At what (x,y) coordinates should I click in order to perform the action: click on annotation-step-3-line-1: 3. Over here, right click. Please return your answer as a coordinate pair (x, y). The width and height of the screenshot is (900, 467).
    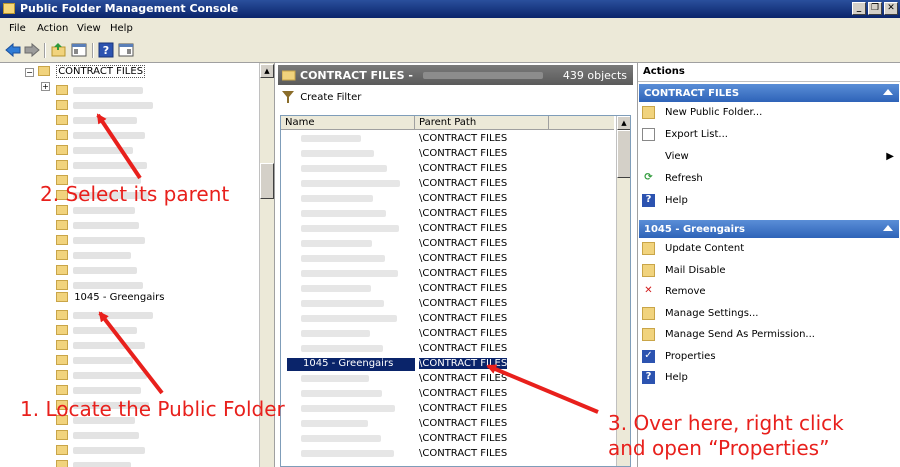
    Looking at the image, I should click on (726, 423).